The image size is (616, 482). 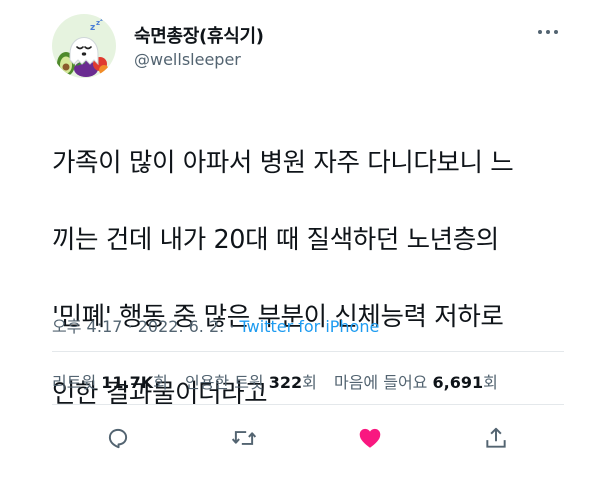 What do you see at coordinates (283, 162) in the screenshot?
I see `tweet-line: 가족이 많이 아파서 병원 자주 다니다보니 느` at bounding box center [283, 162].